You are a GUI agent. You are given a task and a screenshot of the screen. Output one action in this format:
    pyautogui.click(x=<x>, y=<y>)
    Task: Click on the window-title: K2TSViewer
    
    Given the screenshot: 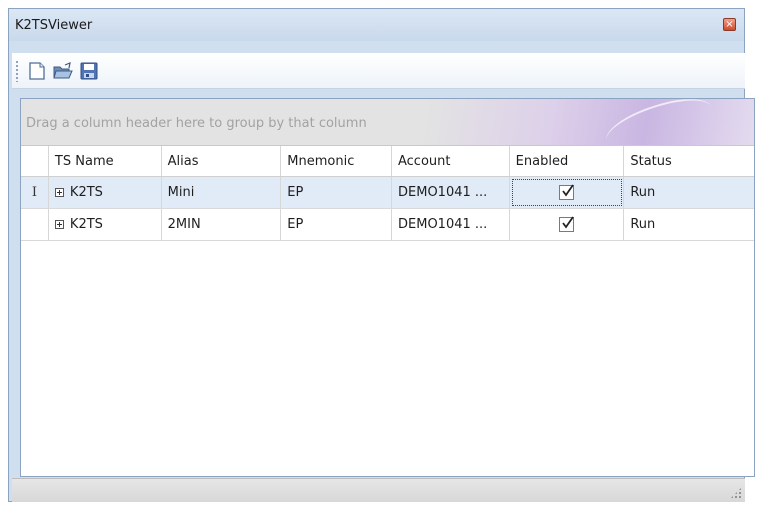 What is the action you would take?
    pyautogui.click(x=54, y=25)
    